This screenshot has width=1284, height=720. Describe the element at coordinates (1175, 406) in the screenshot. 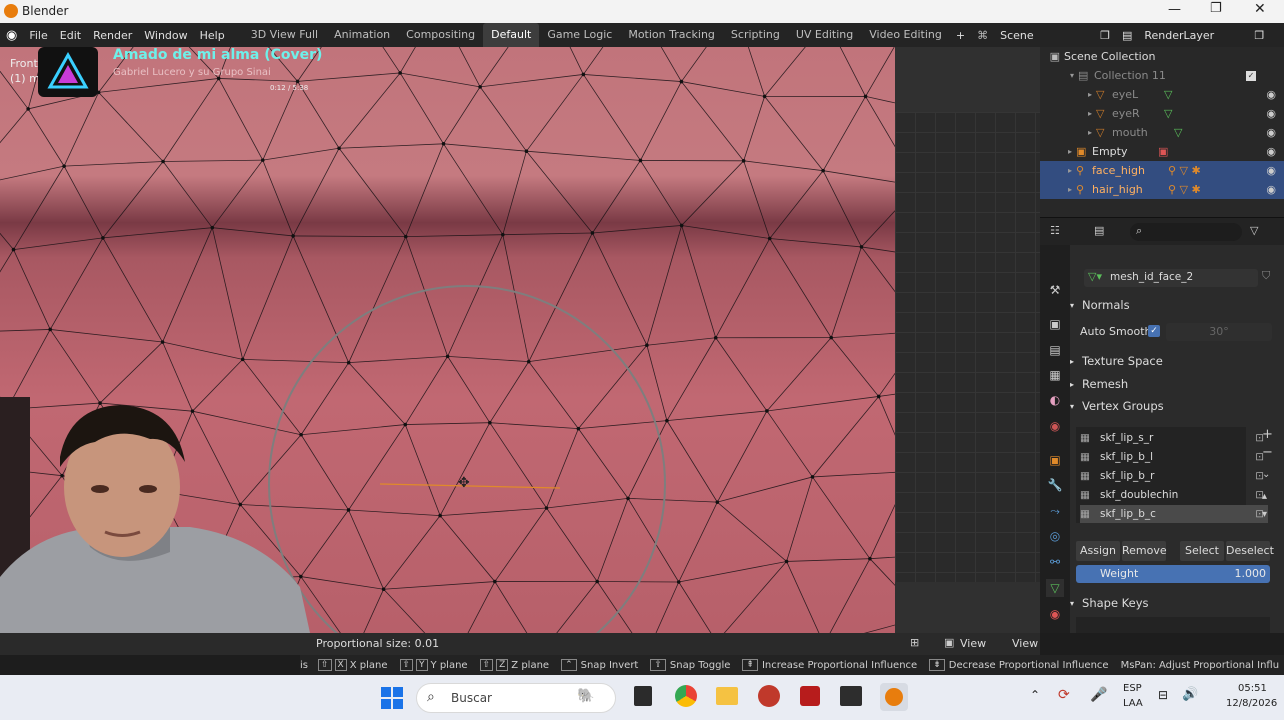

I see `section-vertex-groups: ▾ Vertex Groups` at that location.